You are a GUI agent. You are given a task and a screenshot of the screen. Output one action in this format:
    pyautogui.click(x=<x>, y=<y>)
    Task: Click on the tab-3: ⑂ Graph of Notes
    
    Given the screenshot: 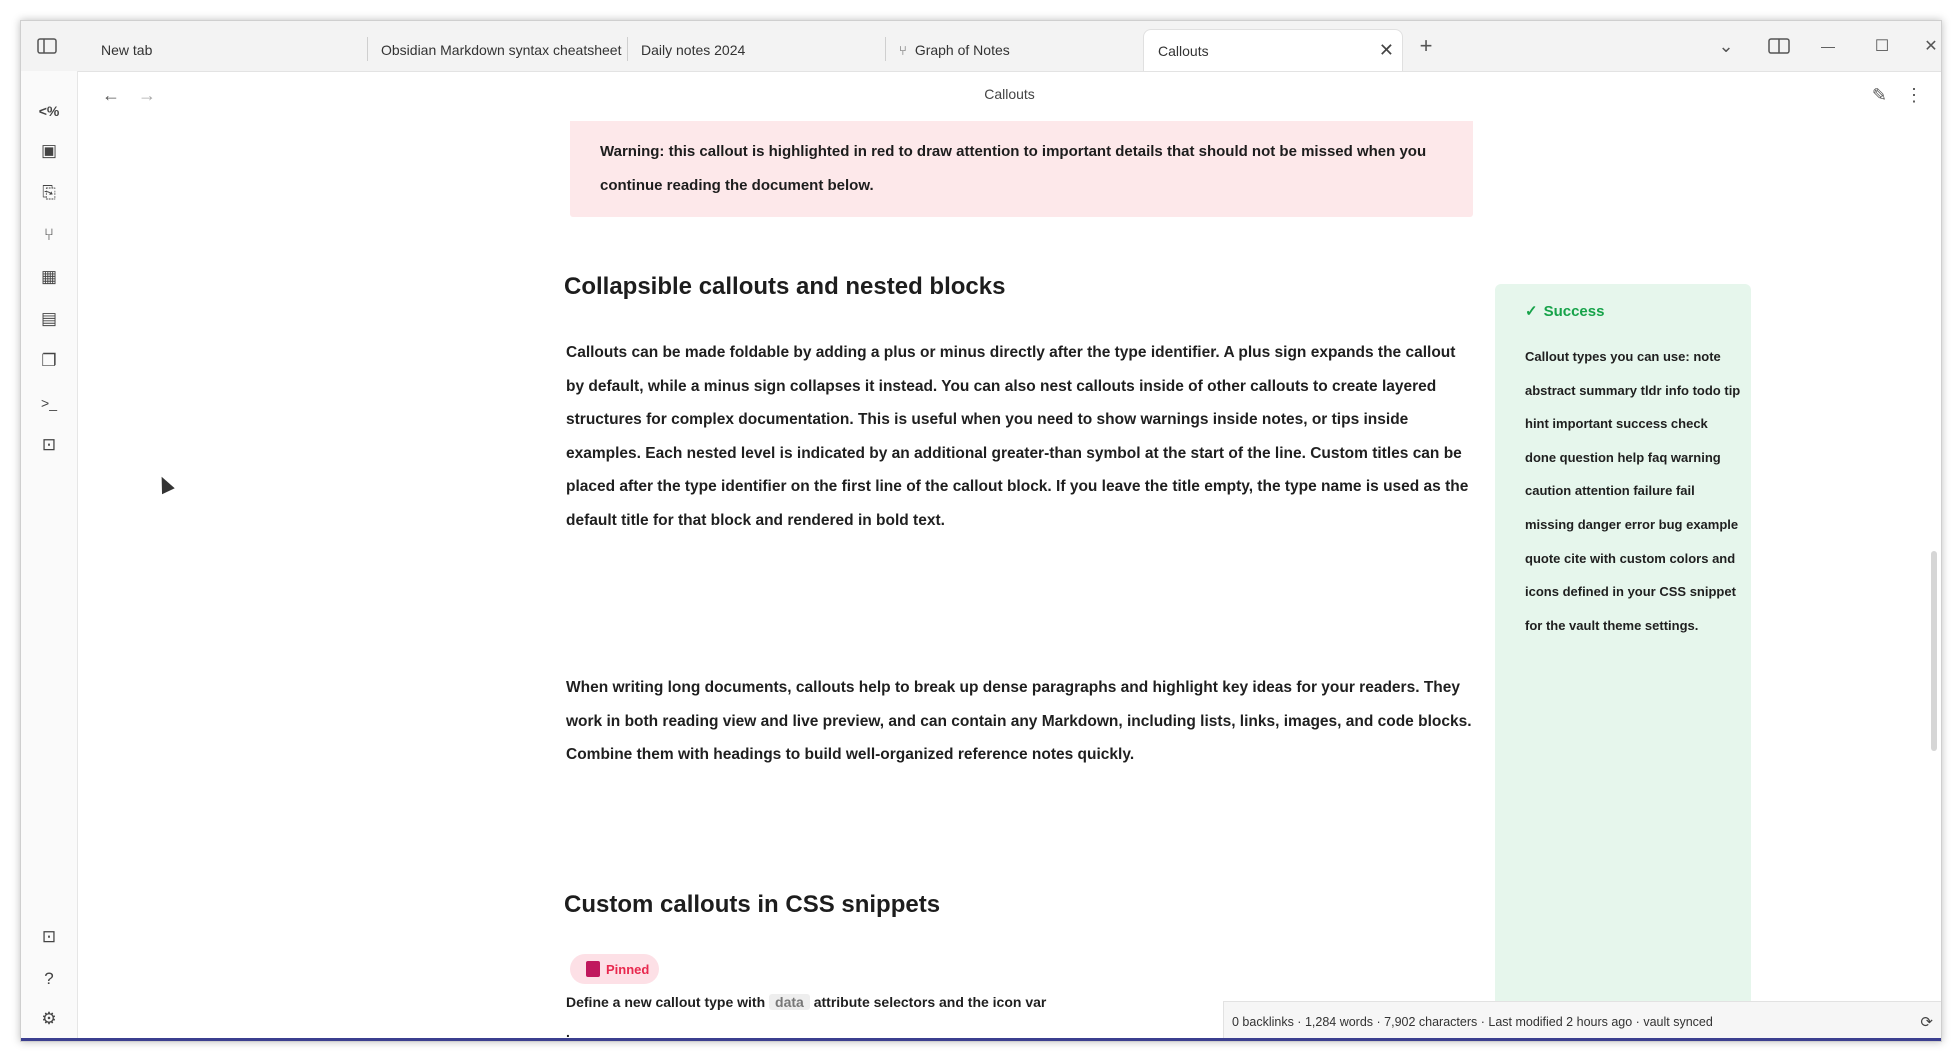 What is the action you would take?
    pyautogui.click(x=1014, y=50)
    